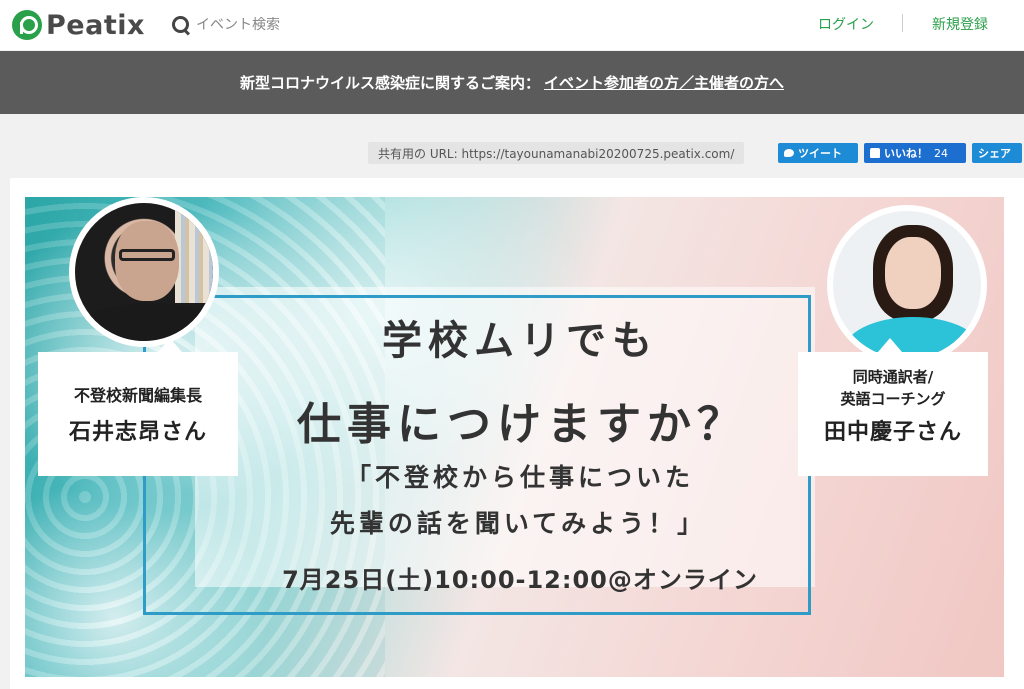 This screenshot has height=689, width=1024. I want to click on speaker-left-photo, so click(144, 272).